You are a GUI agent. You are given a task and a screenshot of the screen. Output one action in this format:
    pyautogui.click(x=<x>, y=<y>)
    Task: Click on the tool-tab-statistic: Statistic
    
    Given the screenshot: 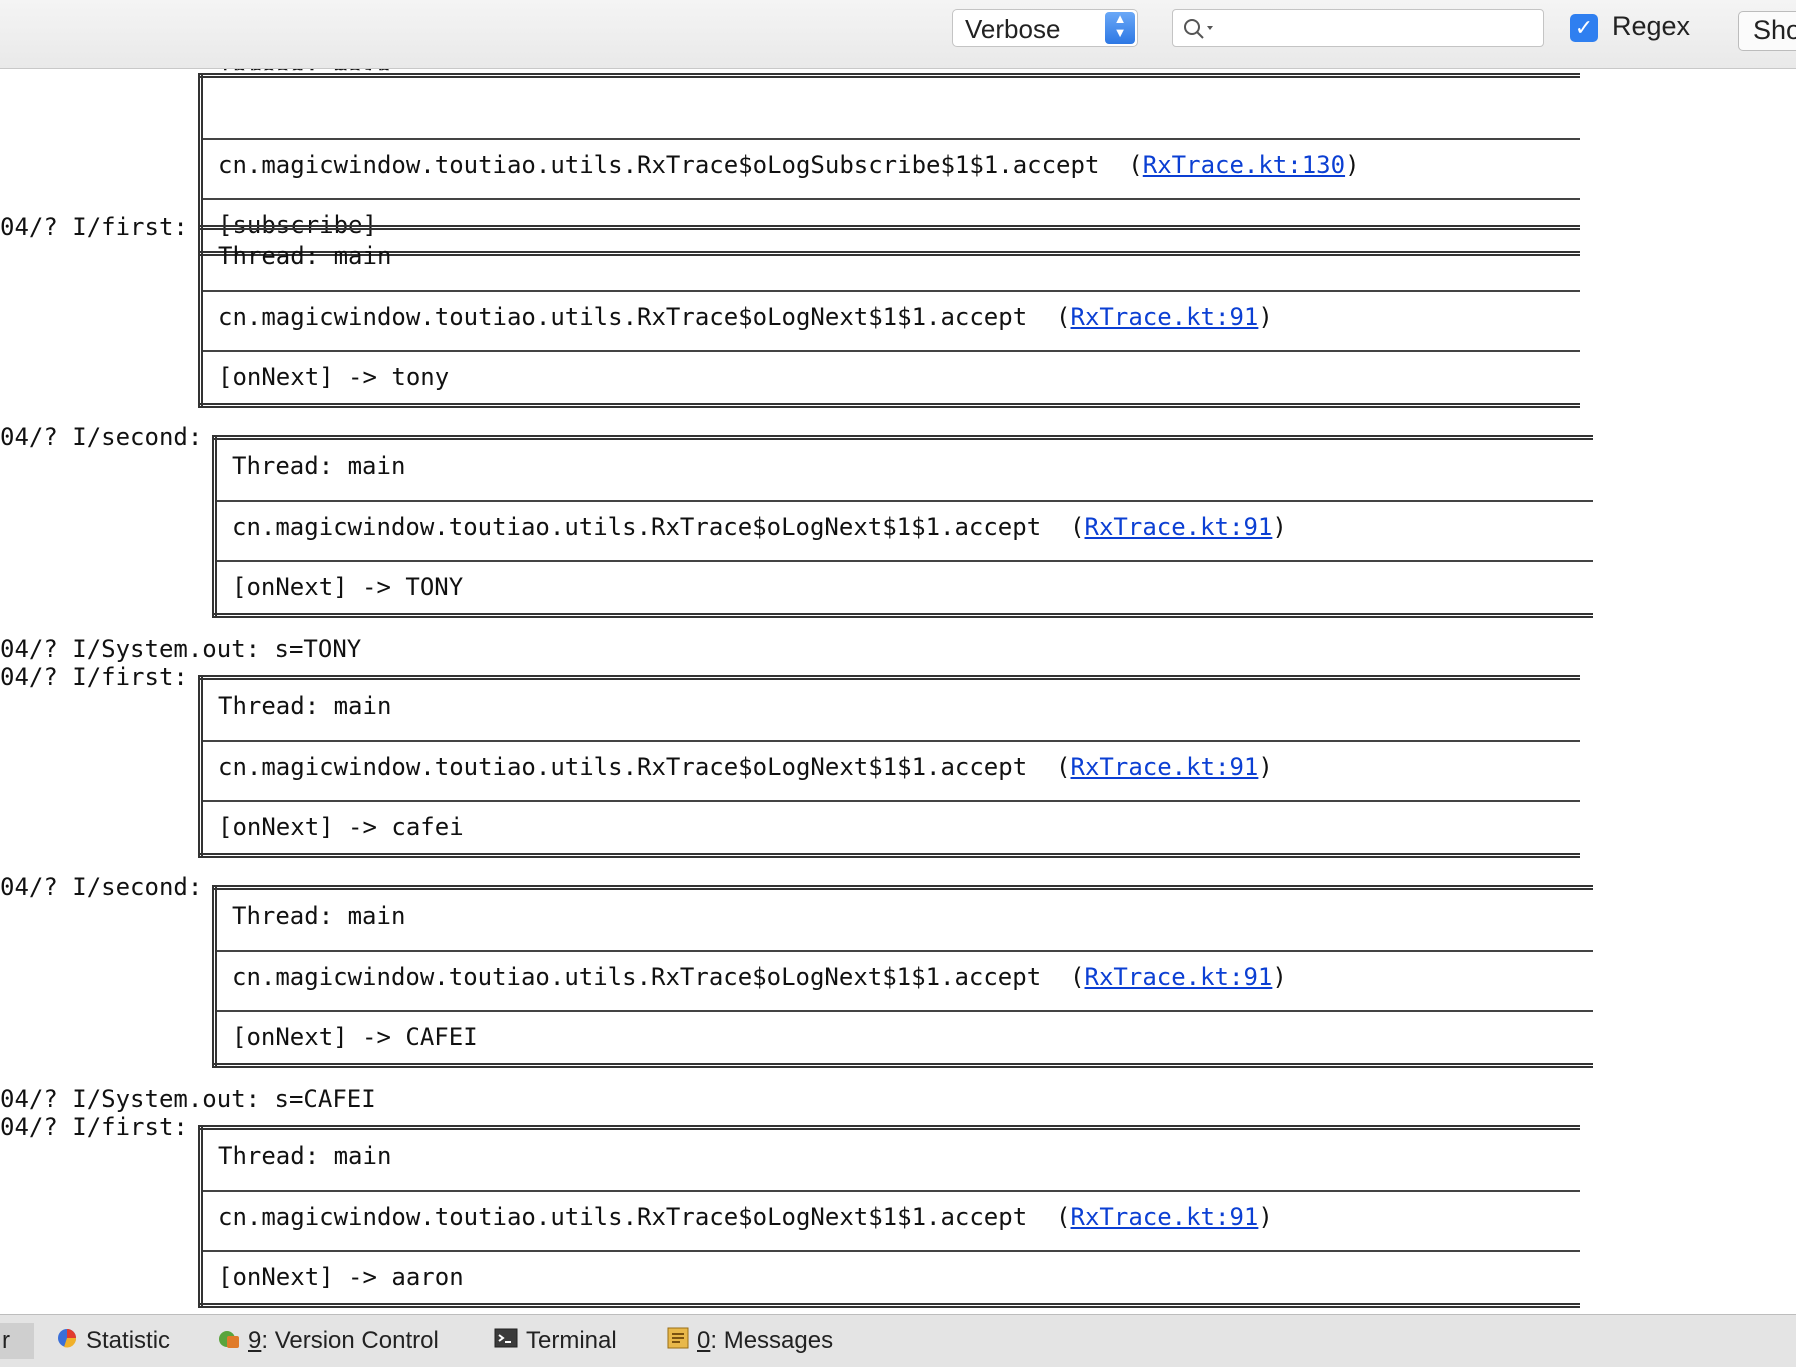 What is the action you would take?
    pyautogui.click(x=113, y=1341)
    